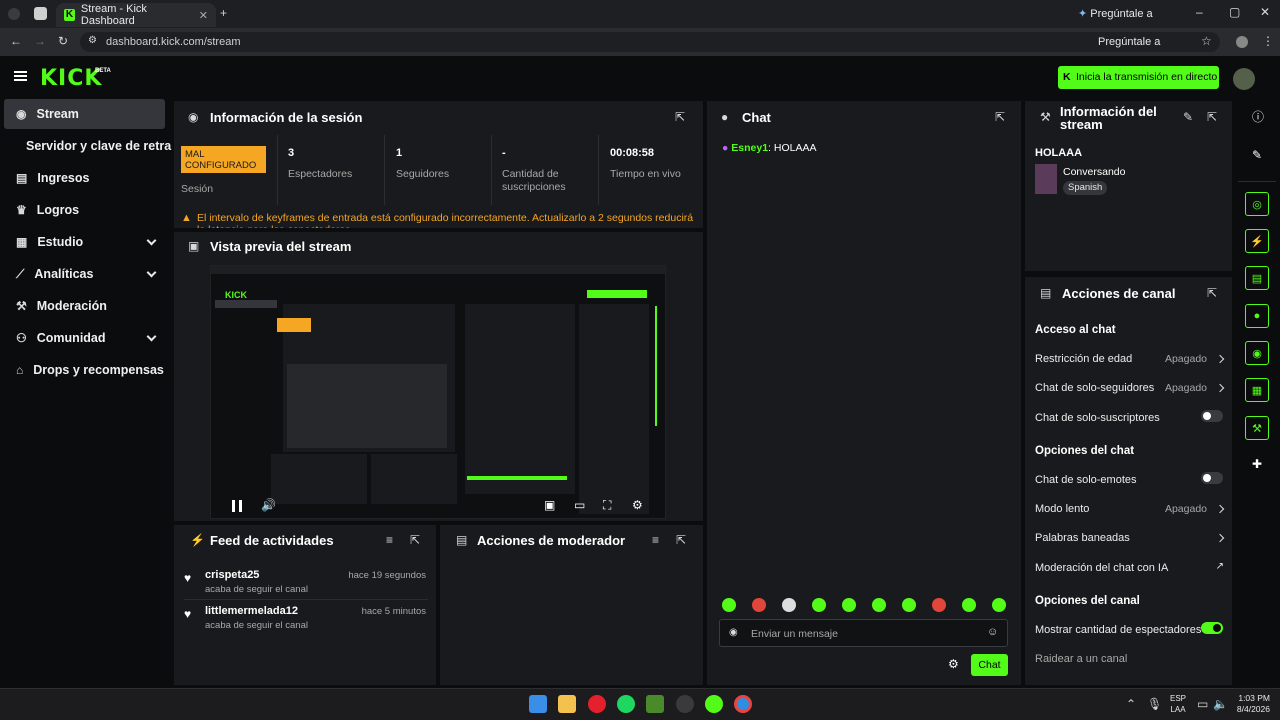 This screenshot has height=720, width=1280. I want to click on ai-moderation-row: Moderación del chat con IA ↗, so click(1130, 567).